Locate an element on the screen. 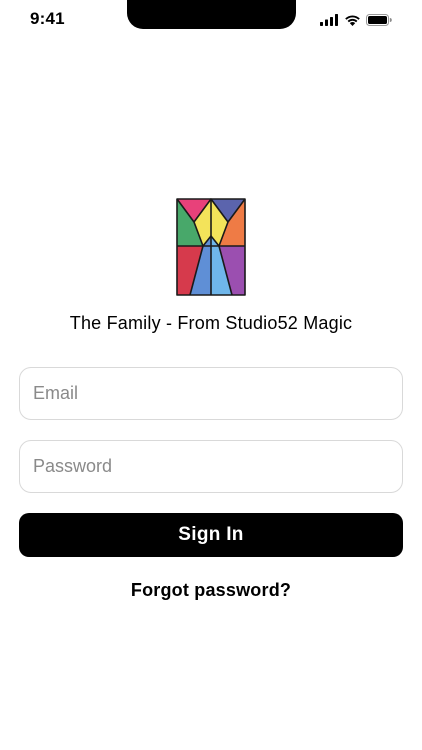 The width and height of the screenshot is (422, 750). email-input is located at coordinates (211, 393).